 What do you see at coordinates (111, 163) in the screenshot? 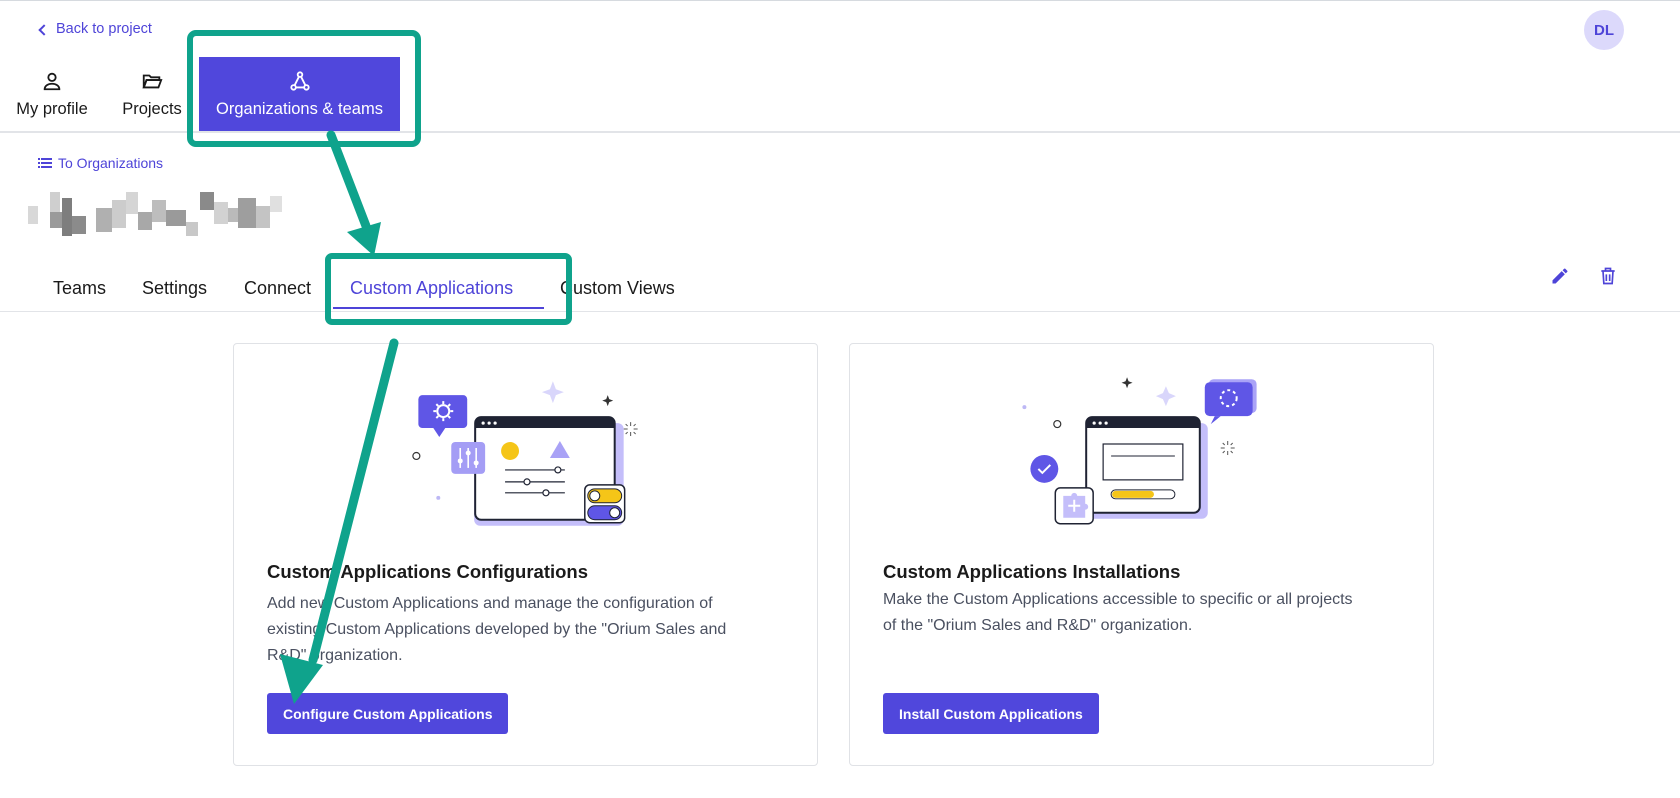
I see `to-organizations-label: To Organizations` at bounding box center [111, 163].